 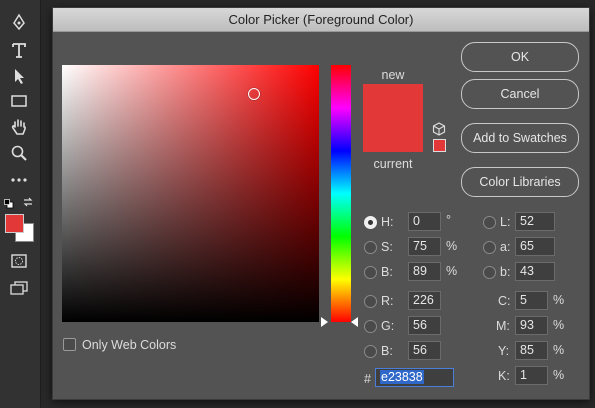 What do you see at coordinates (424, 271) in the screenshot?
I see `brightness-input: 89` at bounding box center [424, 271].